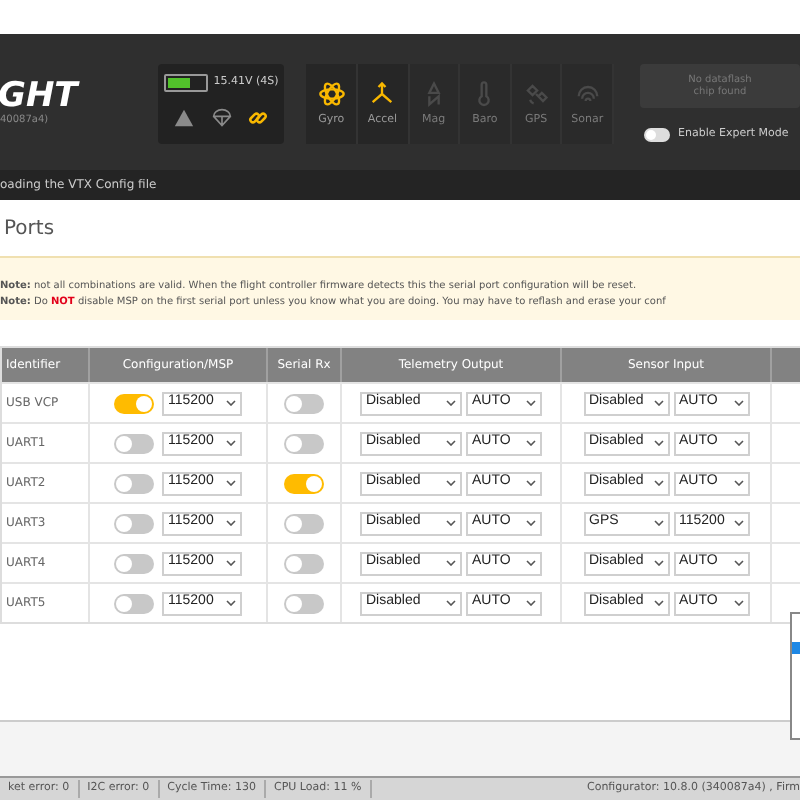 The image size is (800, 800). Describe the element at coordinates (186, 83) in the screenshot. I see `battery-icon` at that location.